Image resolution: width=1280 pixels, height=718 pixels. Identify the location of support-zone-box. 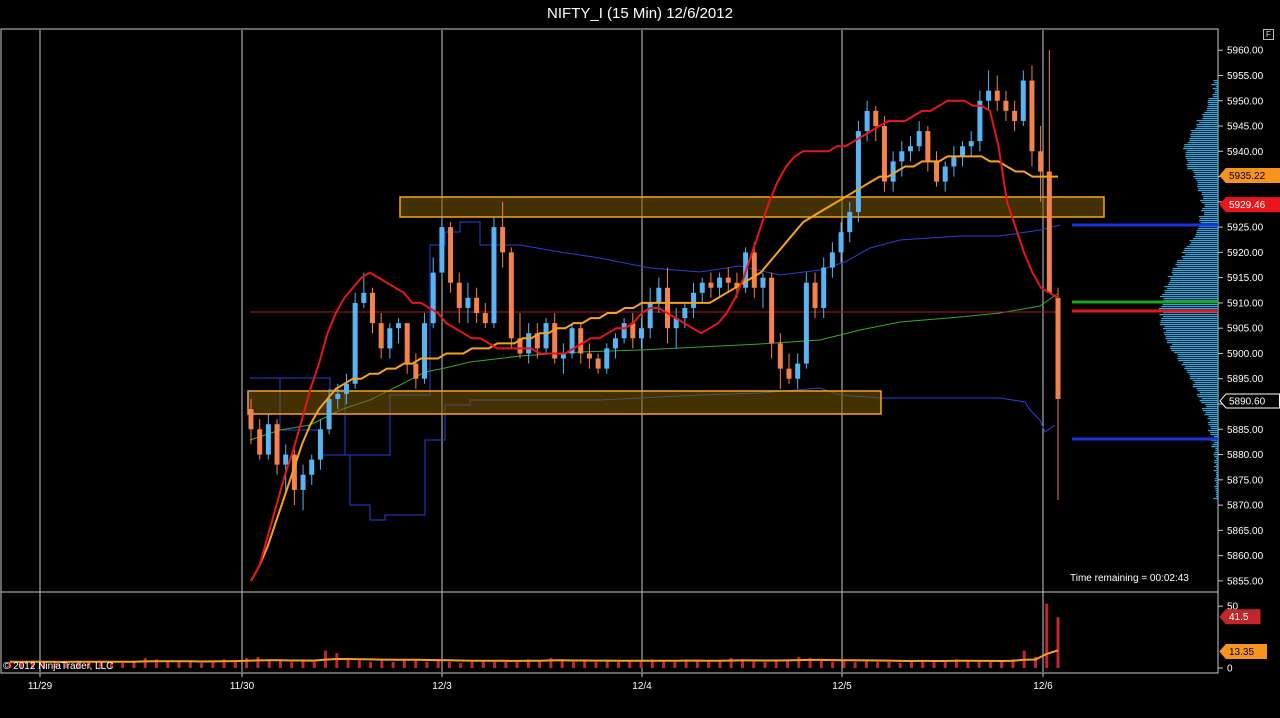
(564, 402).